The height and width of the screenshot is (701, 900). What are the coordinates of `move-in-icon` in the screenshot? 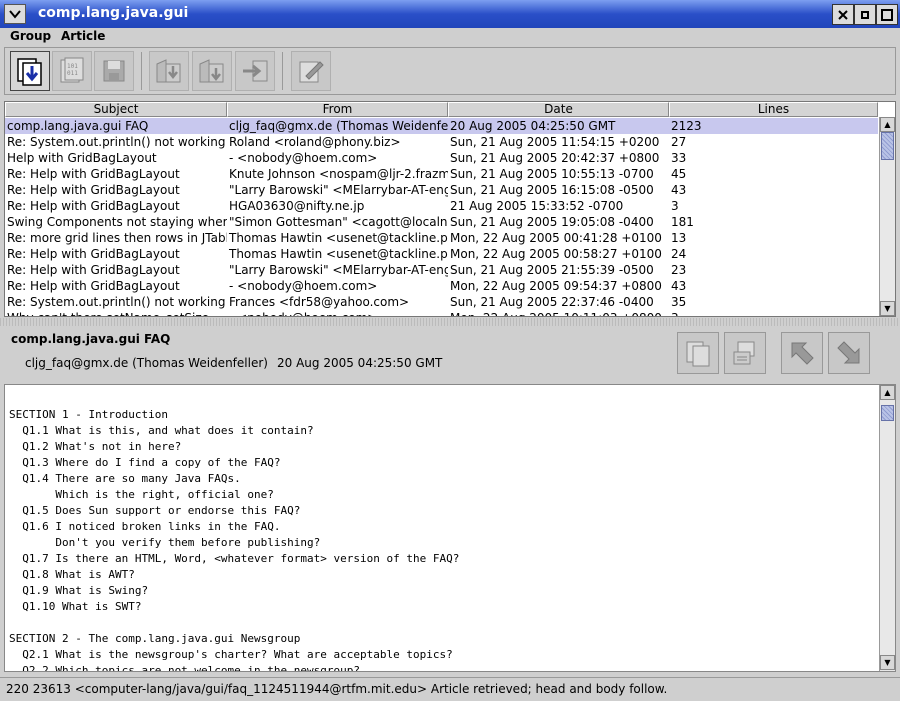 It's located at (168, 71).